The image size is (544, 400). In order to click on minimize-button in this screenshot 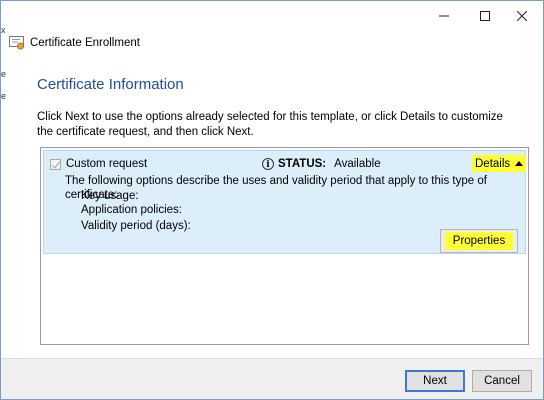, I will do `click(444, 16)`.